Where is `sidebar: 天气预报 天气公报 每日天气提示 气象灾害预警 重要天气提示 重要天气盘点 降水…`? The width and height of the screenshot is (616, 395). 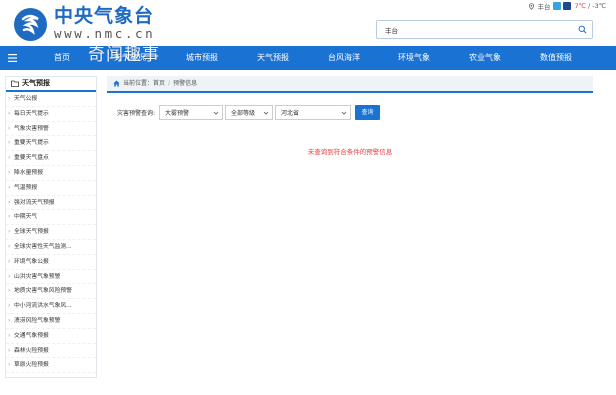 sidebar: 天气预报 天气公报 每日天气提示 气象灾害预警 重要天气提示 重要天气盘点 降水… is located at coordinates (51, 227).